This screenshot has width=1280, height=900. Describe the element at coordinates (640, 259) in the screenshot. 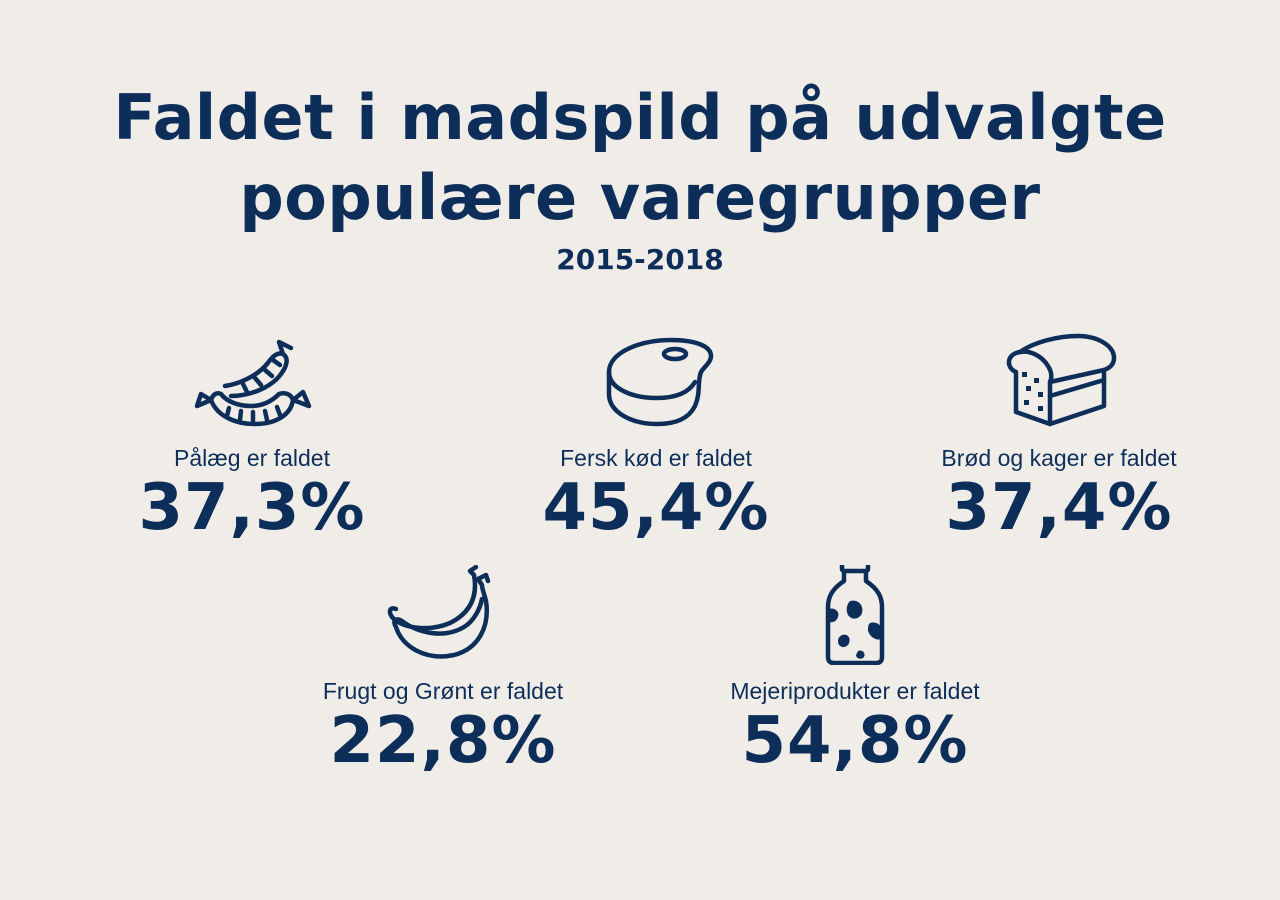

I see `subtitle-years: 2015-2018` at that location.